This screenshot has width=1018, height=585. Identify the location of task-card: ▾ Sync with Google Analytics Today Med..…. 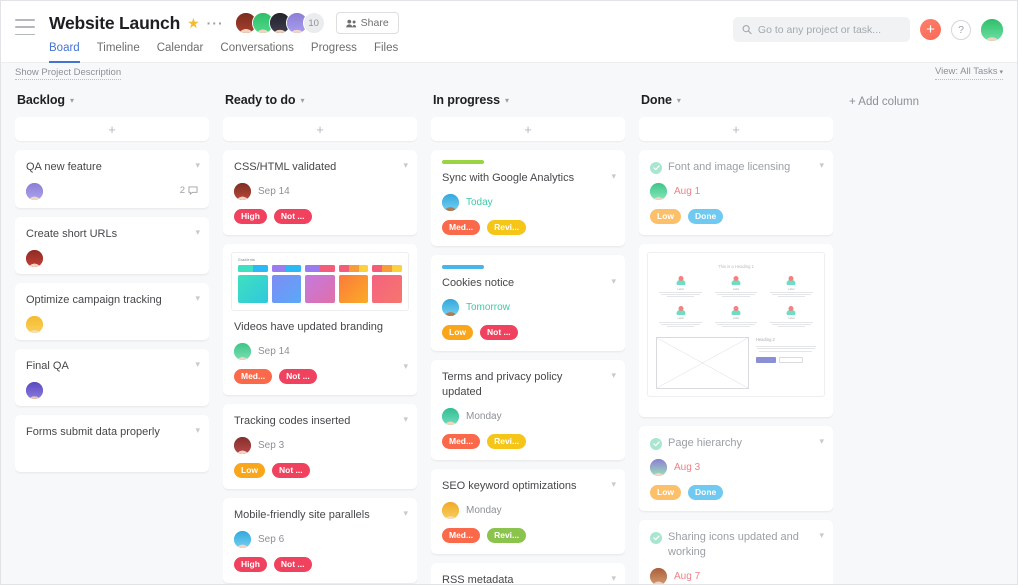
(528, 198).